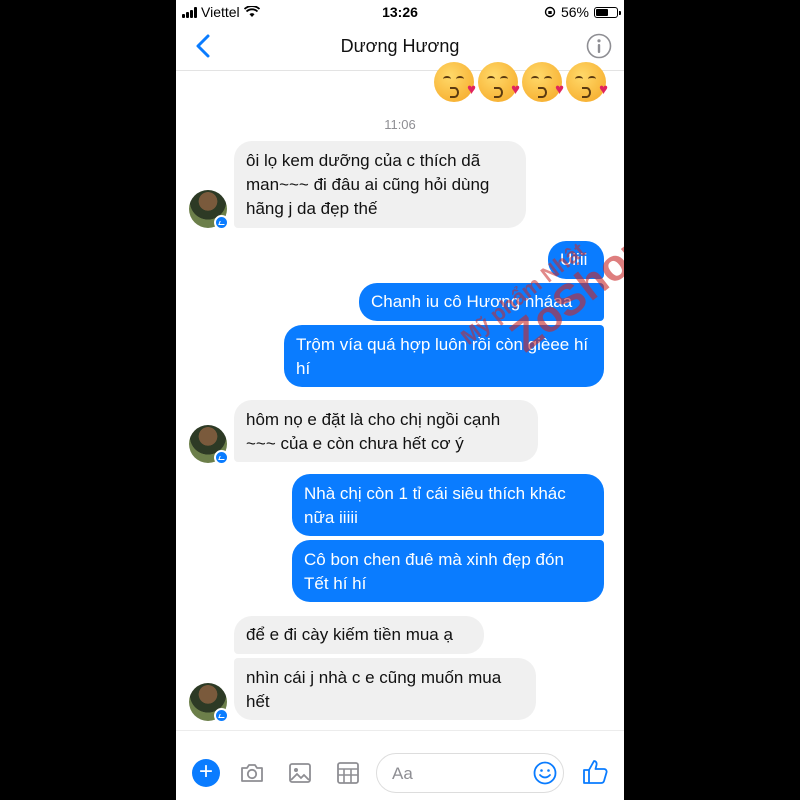 The height and width of the screenshot is (800, 800). I want to click on message-timestamp: 11:06, so click(400, 124).